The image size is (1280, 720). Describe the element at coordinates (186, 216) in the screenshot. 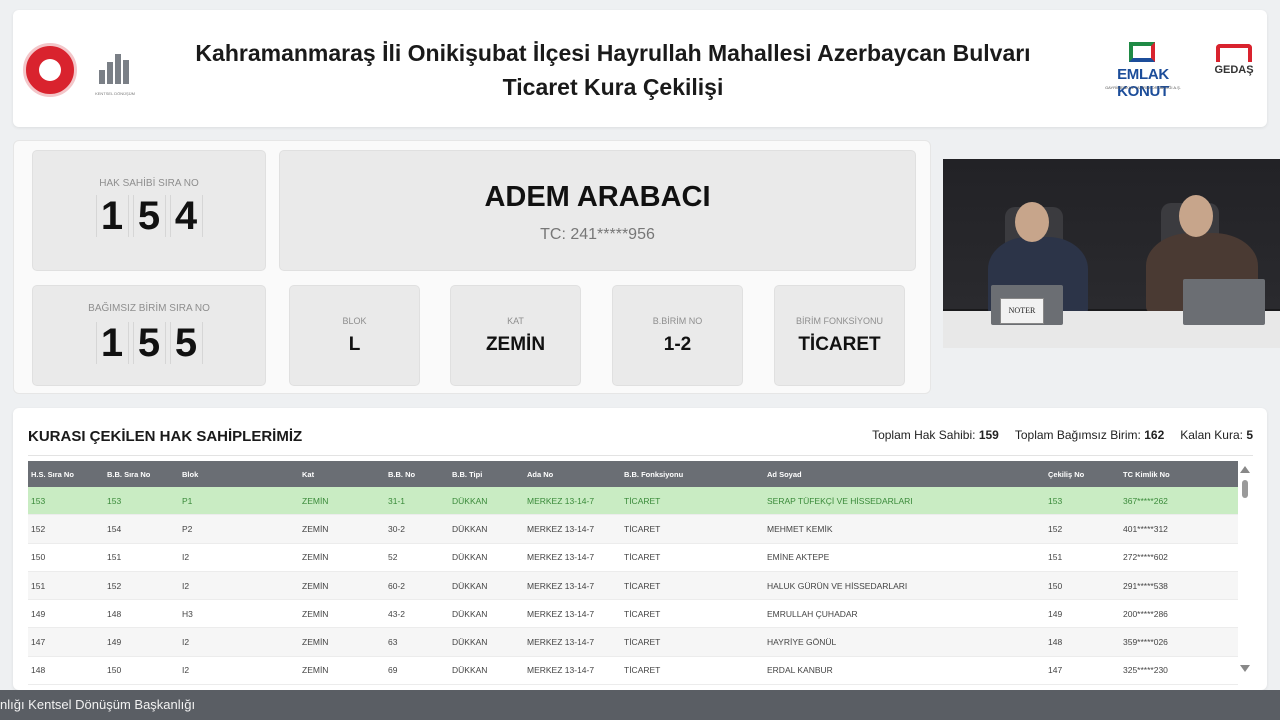

I see `digit: 4` at that location.